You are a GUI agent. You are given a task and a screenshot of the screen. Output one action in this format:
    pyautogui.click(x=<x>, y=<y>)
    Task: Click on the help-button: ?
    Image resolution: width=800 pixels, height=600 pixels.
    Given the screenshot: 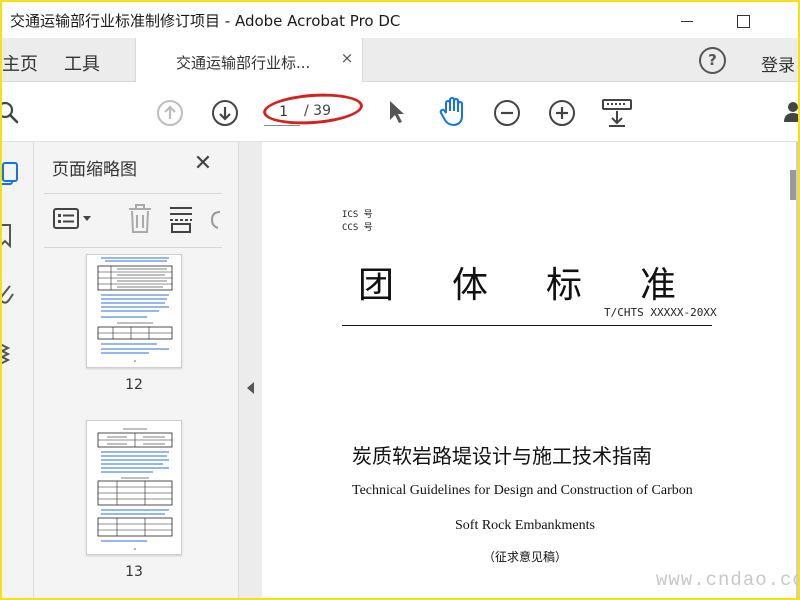 What is the action you would take?
    pyautogui.click(x=712, y=60)
    